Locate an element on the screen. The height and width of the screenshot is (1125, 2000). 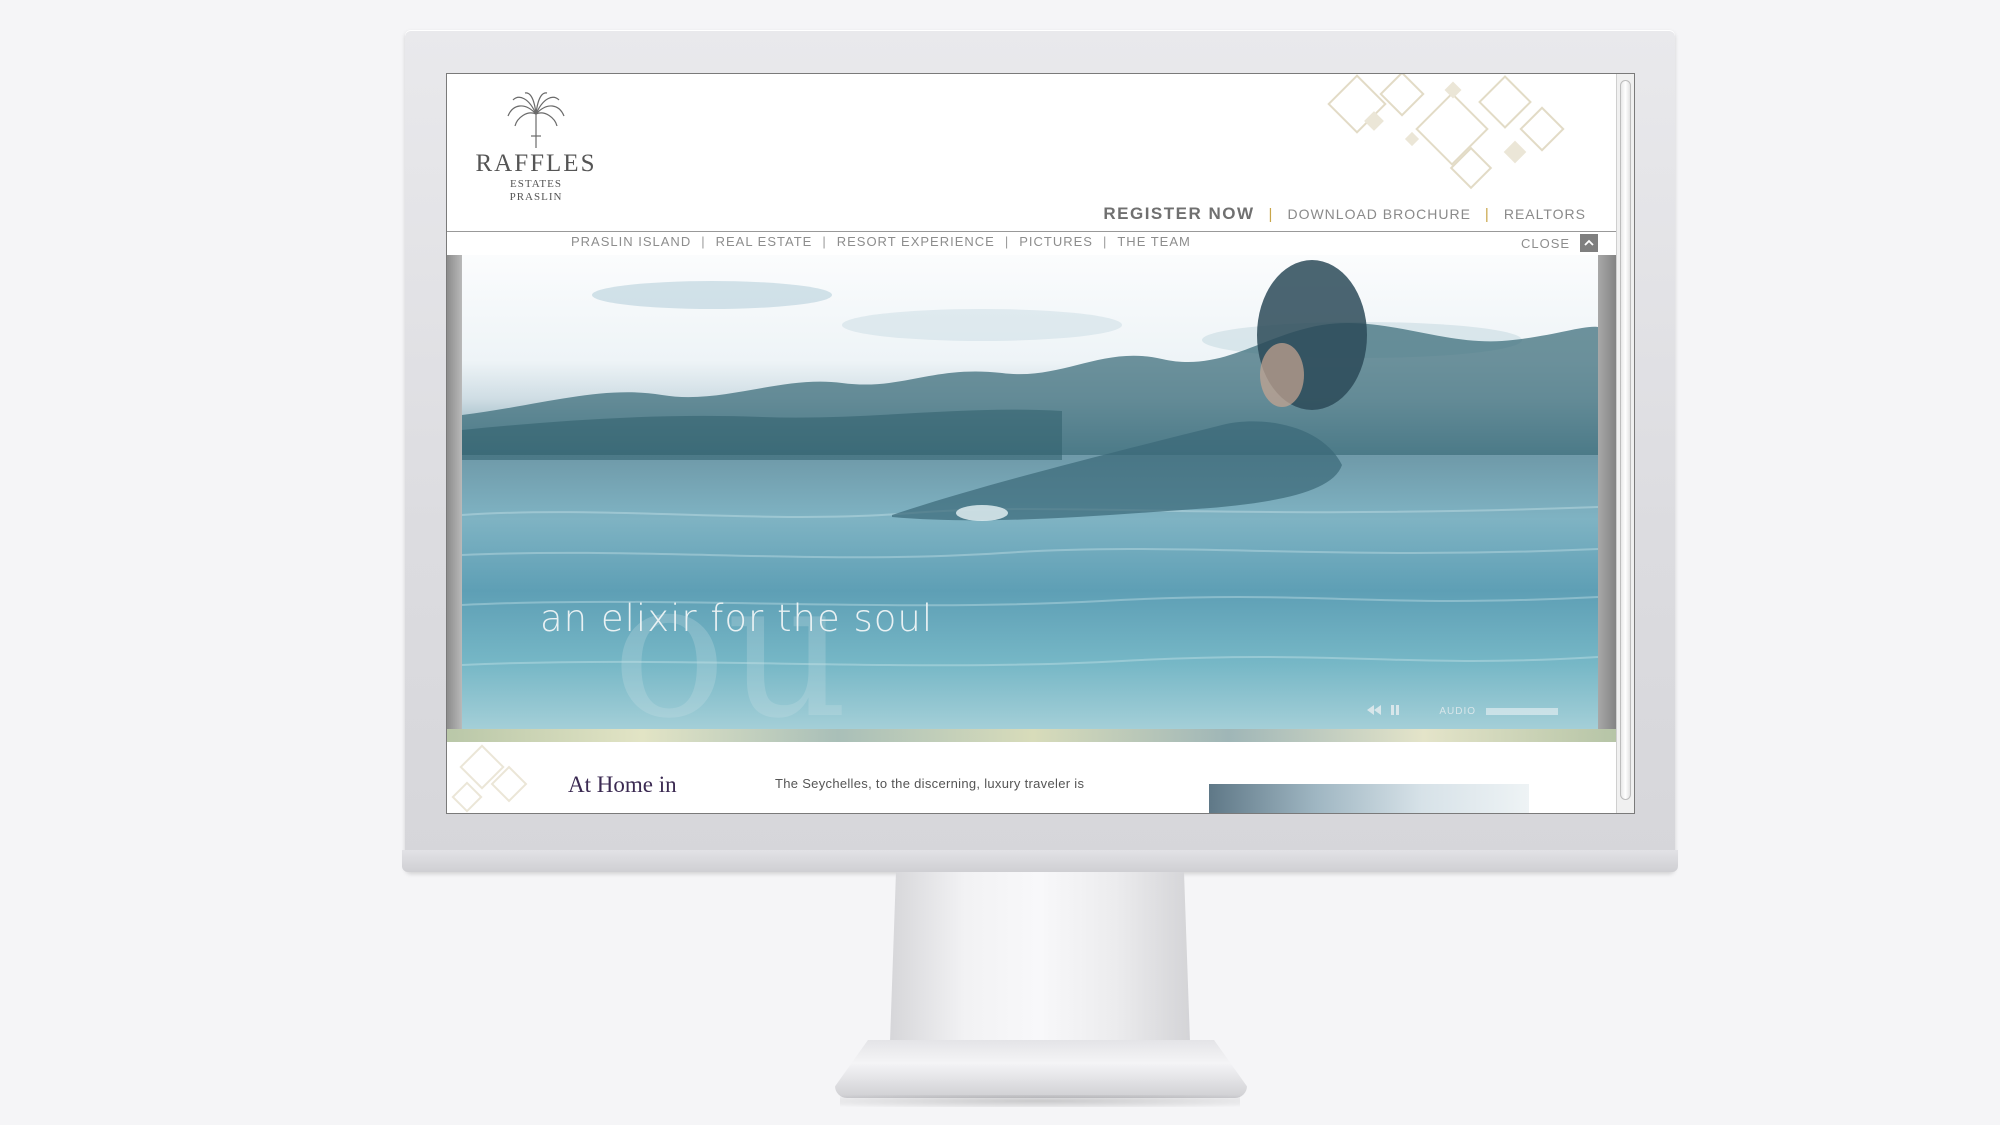
logo-subline-1: ESTATES is located at coordinates (536, 184).